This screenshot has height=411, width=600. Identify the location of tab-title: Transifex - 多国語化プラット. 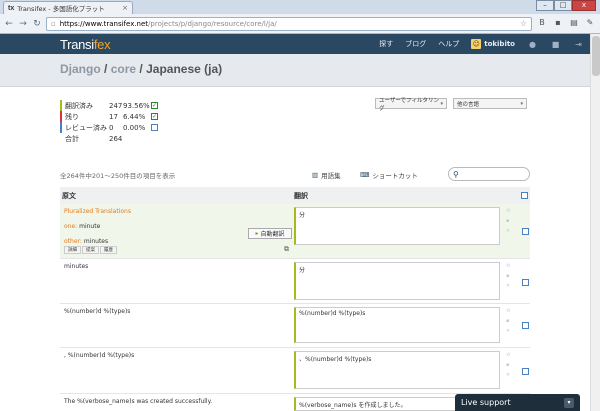
(61, 9).